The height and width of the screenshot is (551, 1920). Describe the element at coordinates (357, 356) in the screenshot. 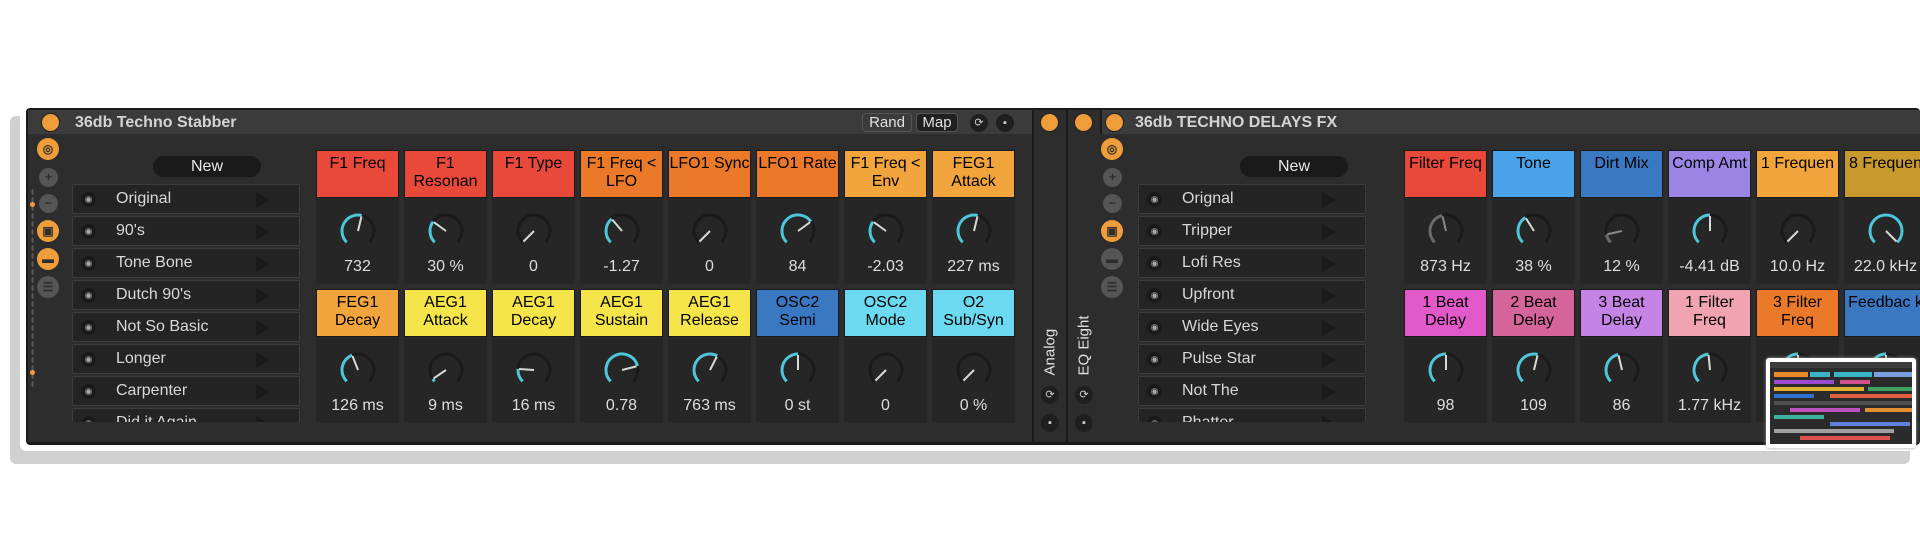

I see `macro-control: FEG1 Decay 126 ms` at that location.